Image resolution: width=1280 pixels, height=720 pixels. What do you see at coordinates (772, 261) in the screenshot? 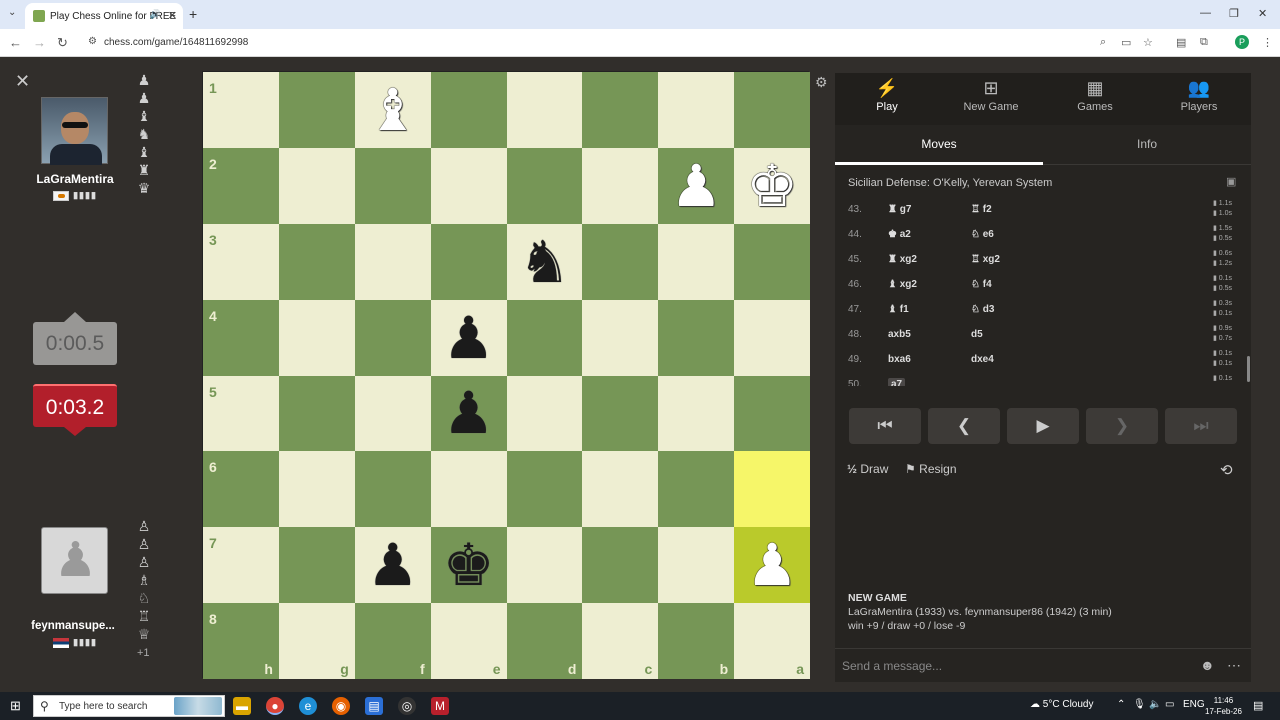
I see `square-a3` at bounding box center [772, 261].